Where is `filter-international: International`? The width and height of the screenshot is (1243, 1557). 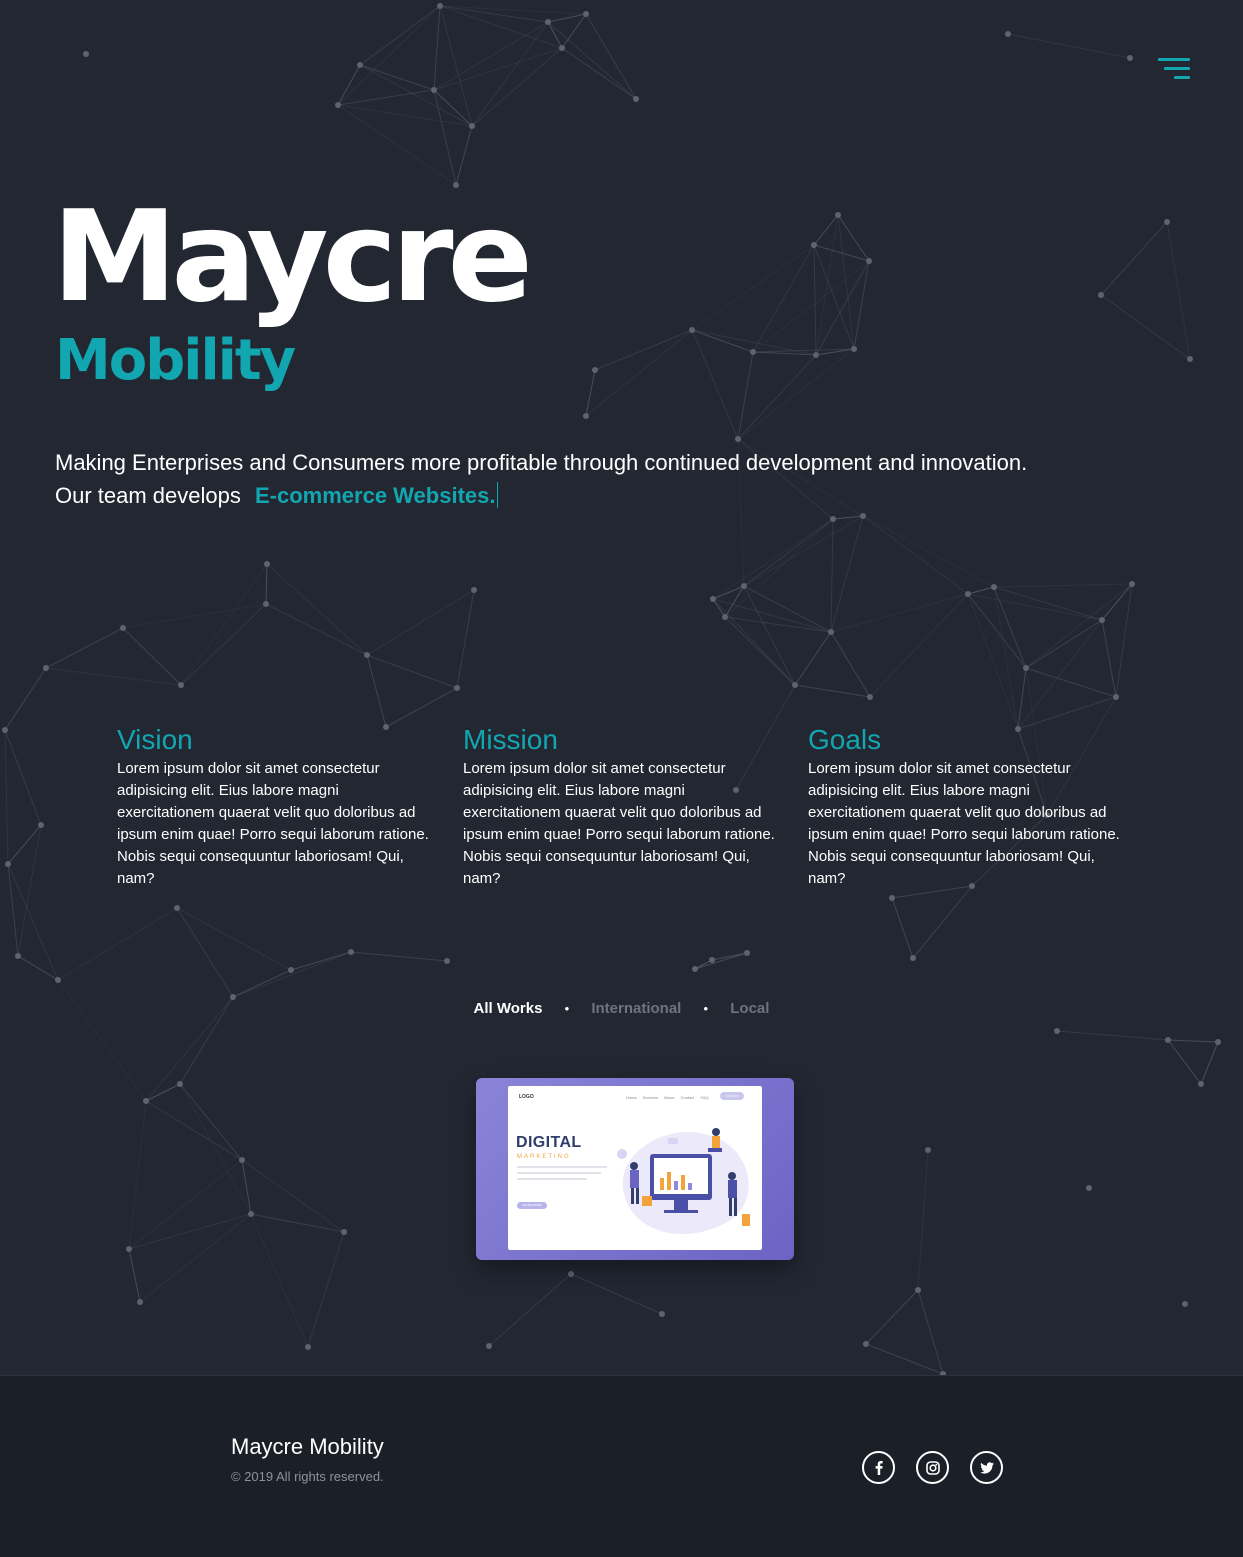 filter-international: International is located at coordinates (636, 1008).